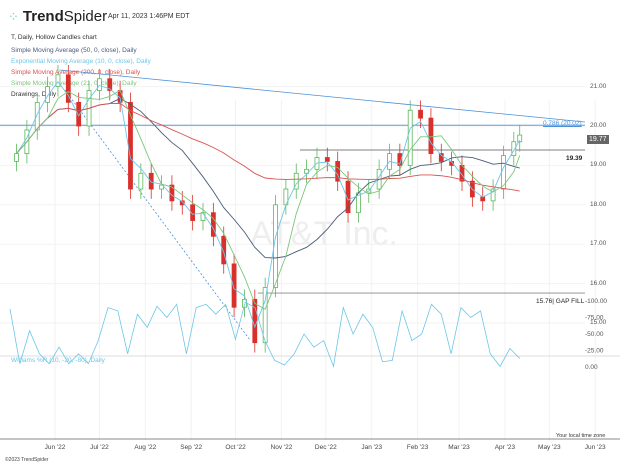 The height and width of the screenshot is (465, 620). What do you see at coordinates (598, 125) in the screenshot?
I see `y-tick-label: 20.00` at bounding box center [598, 125].